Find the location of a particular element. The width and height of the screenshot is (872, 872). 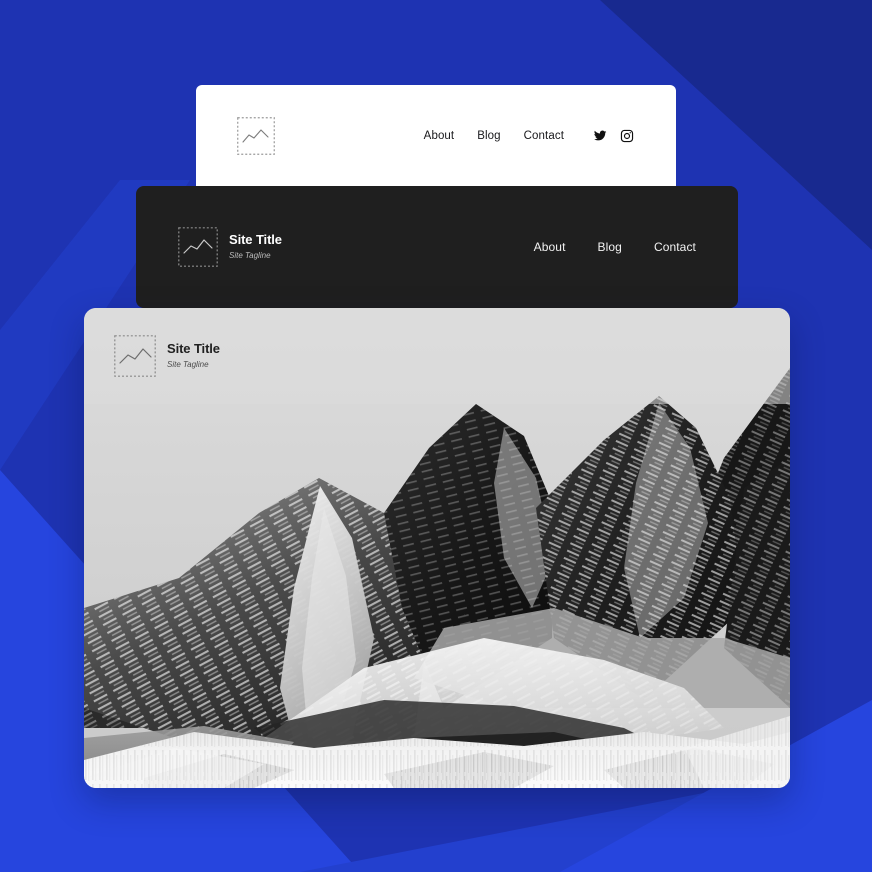

brand-dark: Site Title Site Tagline is located at coordinates (230, 247).